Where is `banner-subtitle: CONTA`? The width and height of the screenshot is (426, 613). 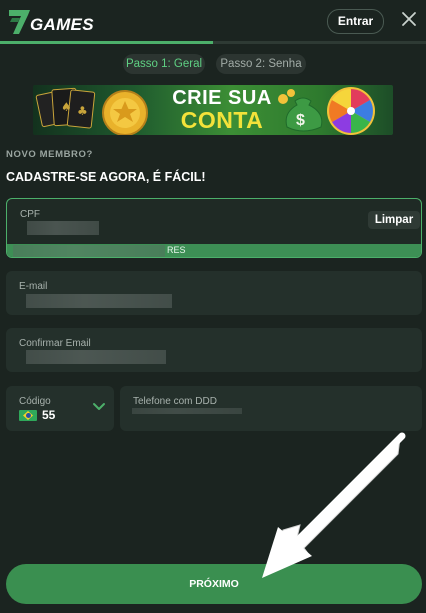 banner-subtitle: CONTA is located at coordinates (222, 120).